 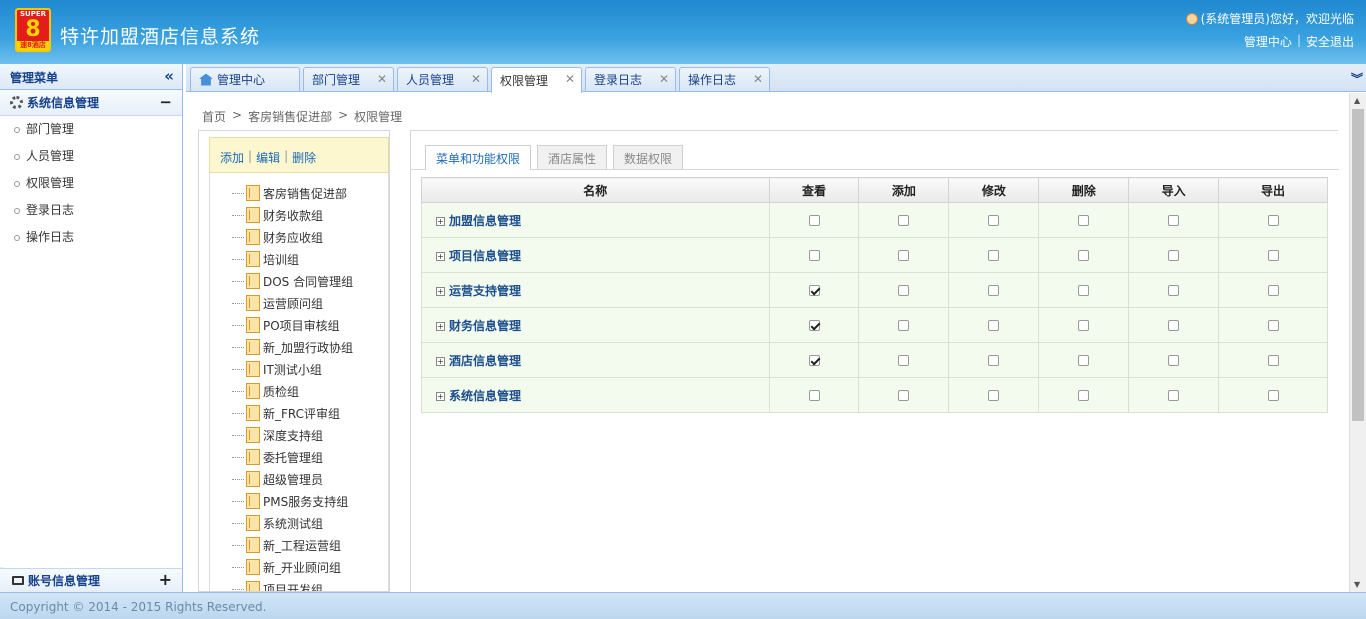 I want to click on tree-item: 客房销售促进部, so click(x=296, y=193).